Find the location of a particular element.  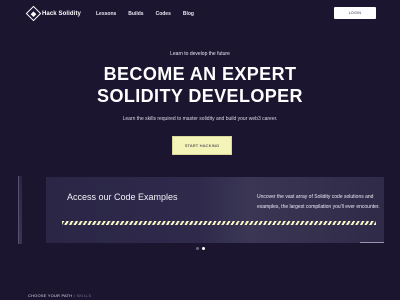

nav-link-codes: Codes is located at coordinates (163, 14).